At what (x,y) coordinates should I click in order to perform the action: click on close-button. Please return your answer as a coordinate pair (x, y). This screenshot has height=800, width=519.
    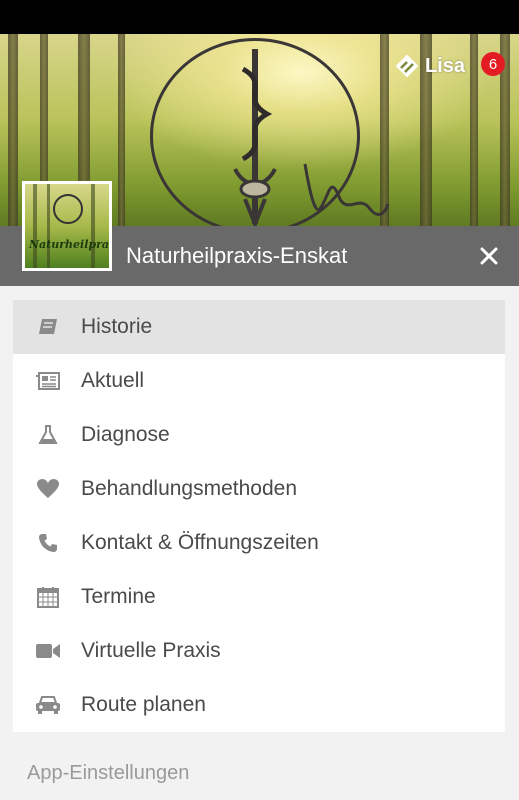
    Looking at the image, I should click on (489, 256).